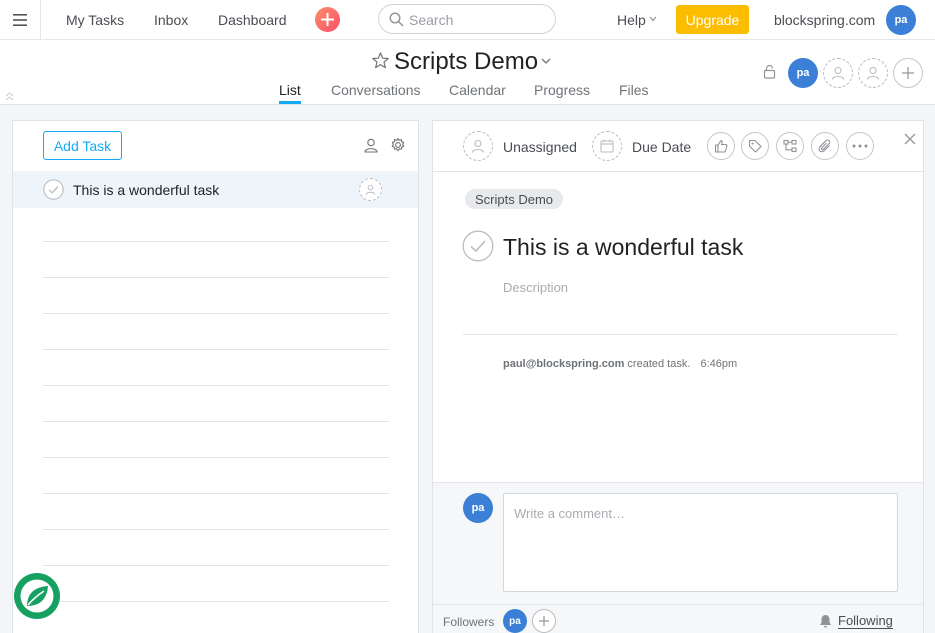 Image resolution: width=935 pixels, height=633 pixels. I want to click on toolbar-divider, so click(678, 171).